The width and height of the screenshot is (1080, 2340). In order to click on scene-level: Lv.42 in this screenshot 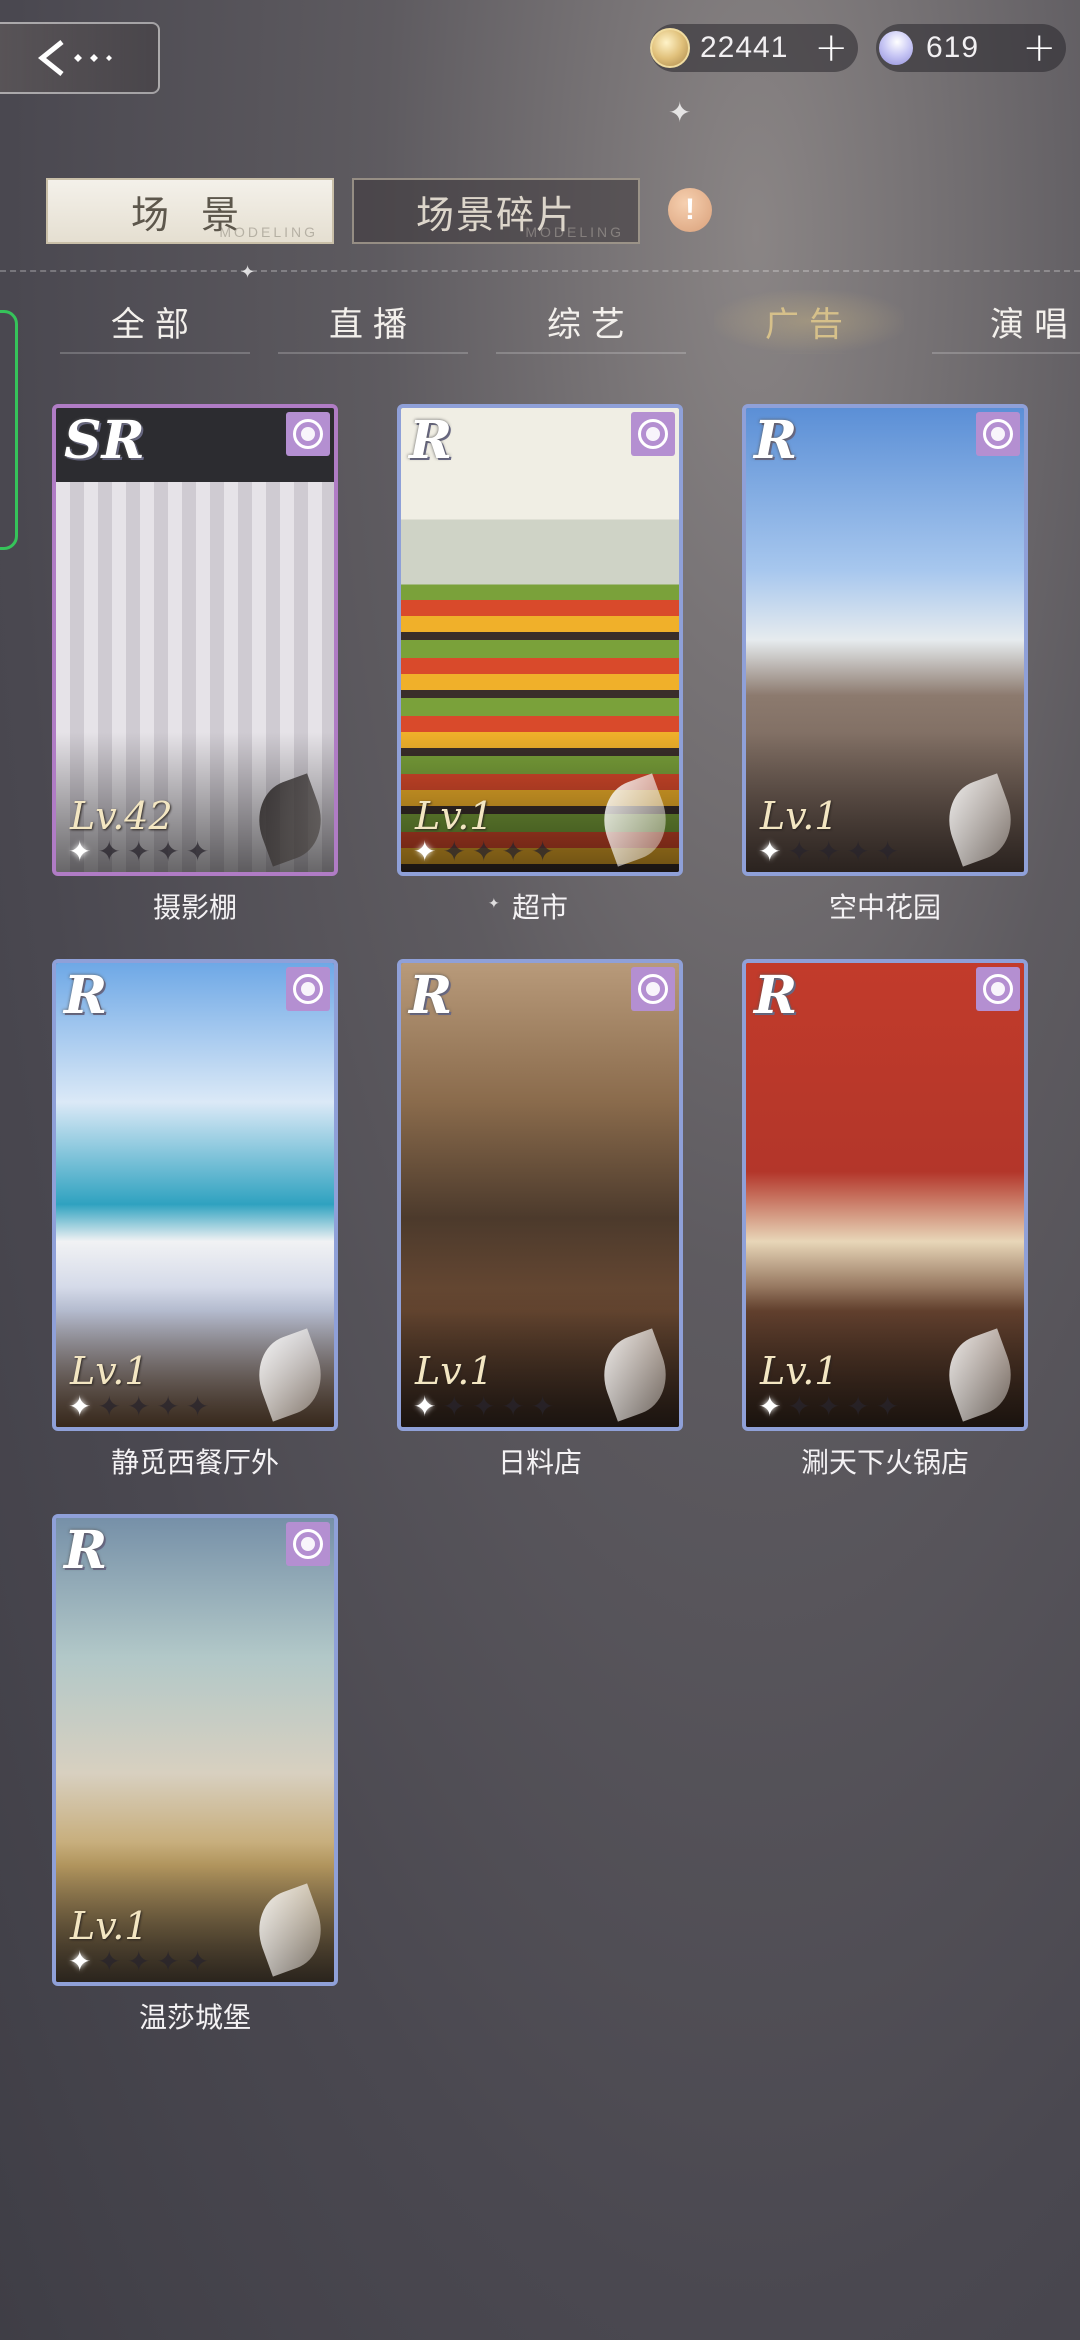, I will do `click(121, 816)`.